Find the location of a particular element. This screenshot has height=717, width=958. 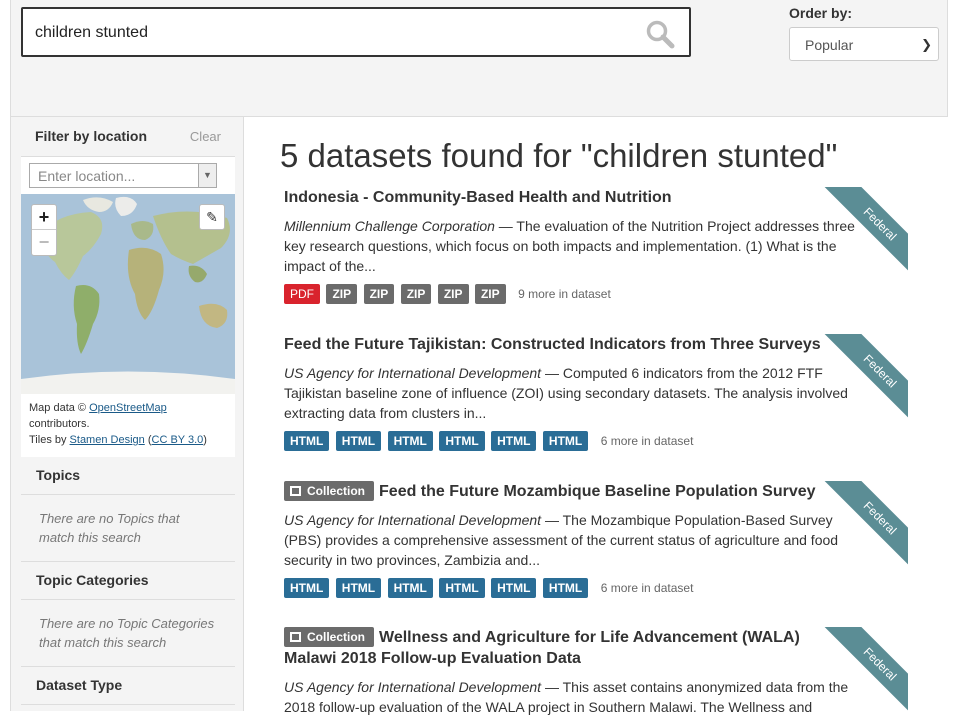

attrib-text: Map data © is located at coordinates (59, 408).